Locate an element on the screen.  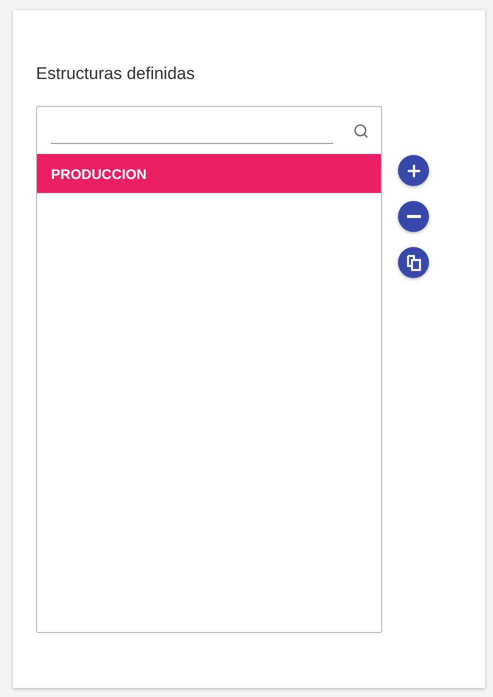
copy-icon is located at coordinates (413, 263).